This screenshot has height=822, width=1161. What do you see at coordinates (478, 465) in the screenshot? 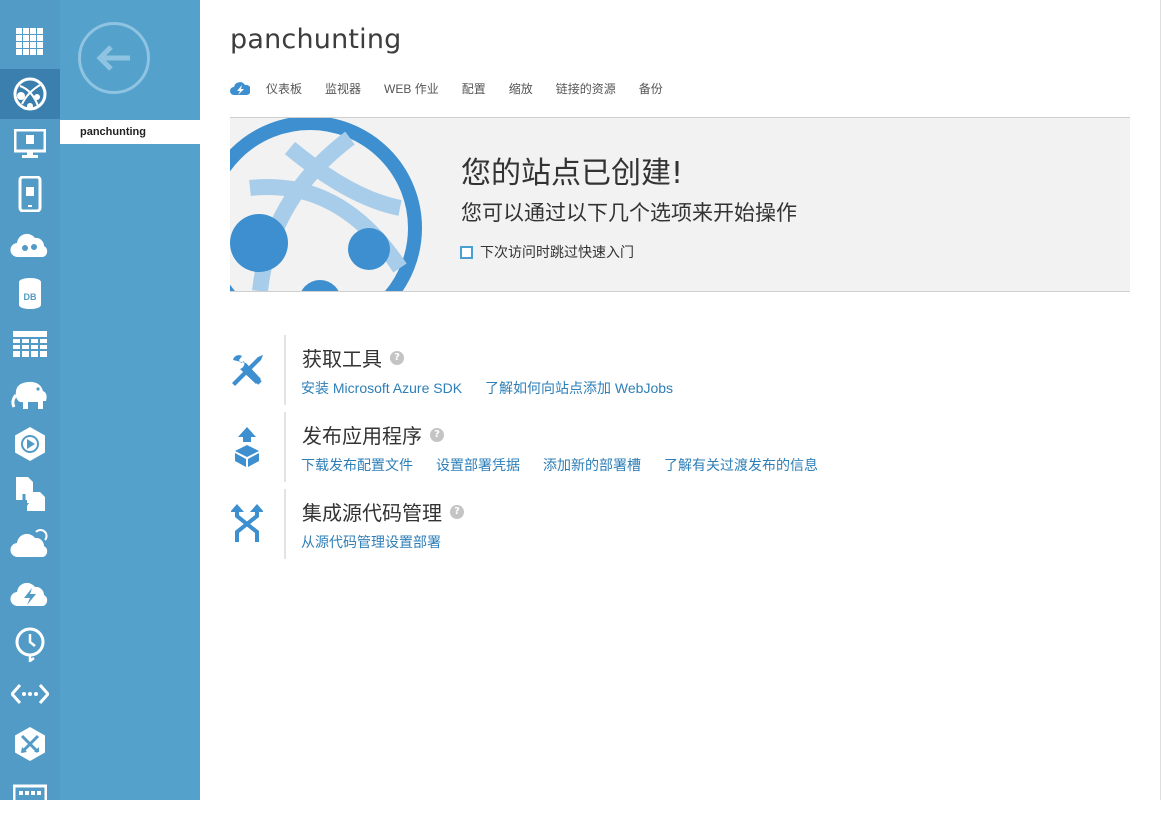
I see `link-set-deployment-credentials: 设置部署凭据` at bounding box center [478, 465].